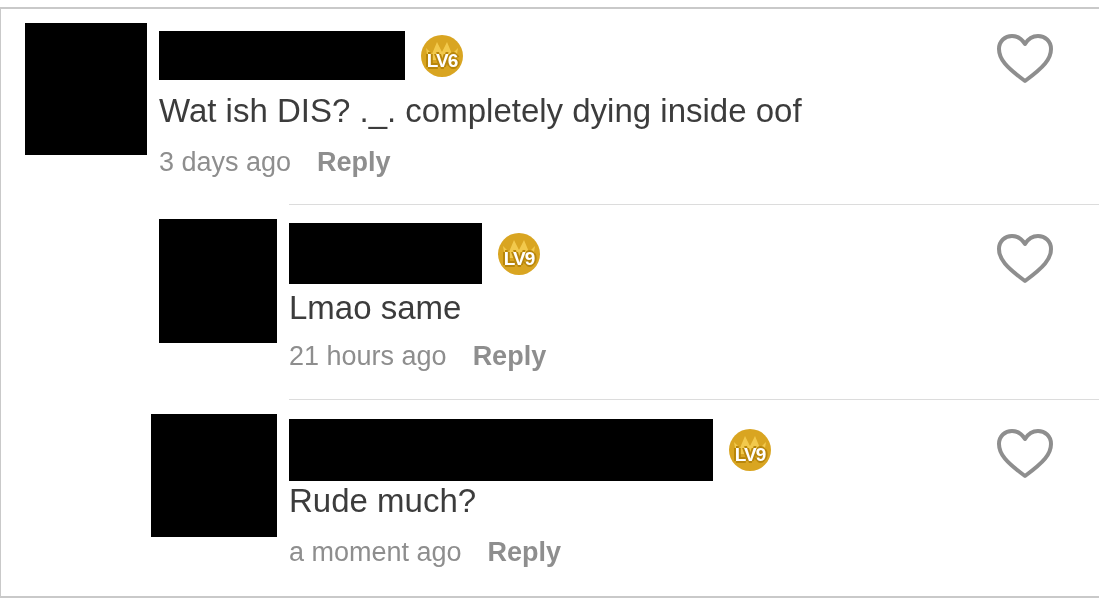 The image size is (1100, 600). Describe the element at coordinates (481, 111) in the screenshot. I see `comment-text: Wat ish DIS? ._. completely dying inside oof` at that location.